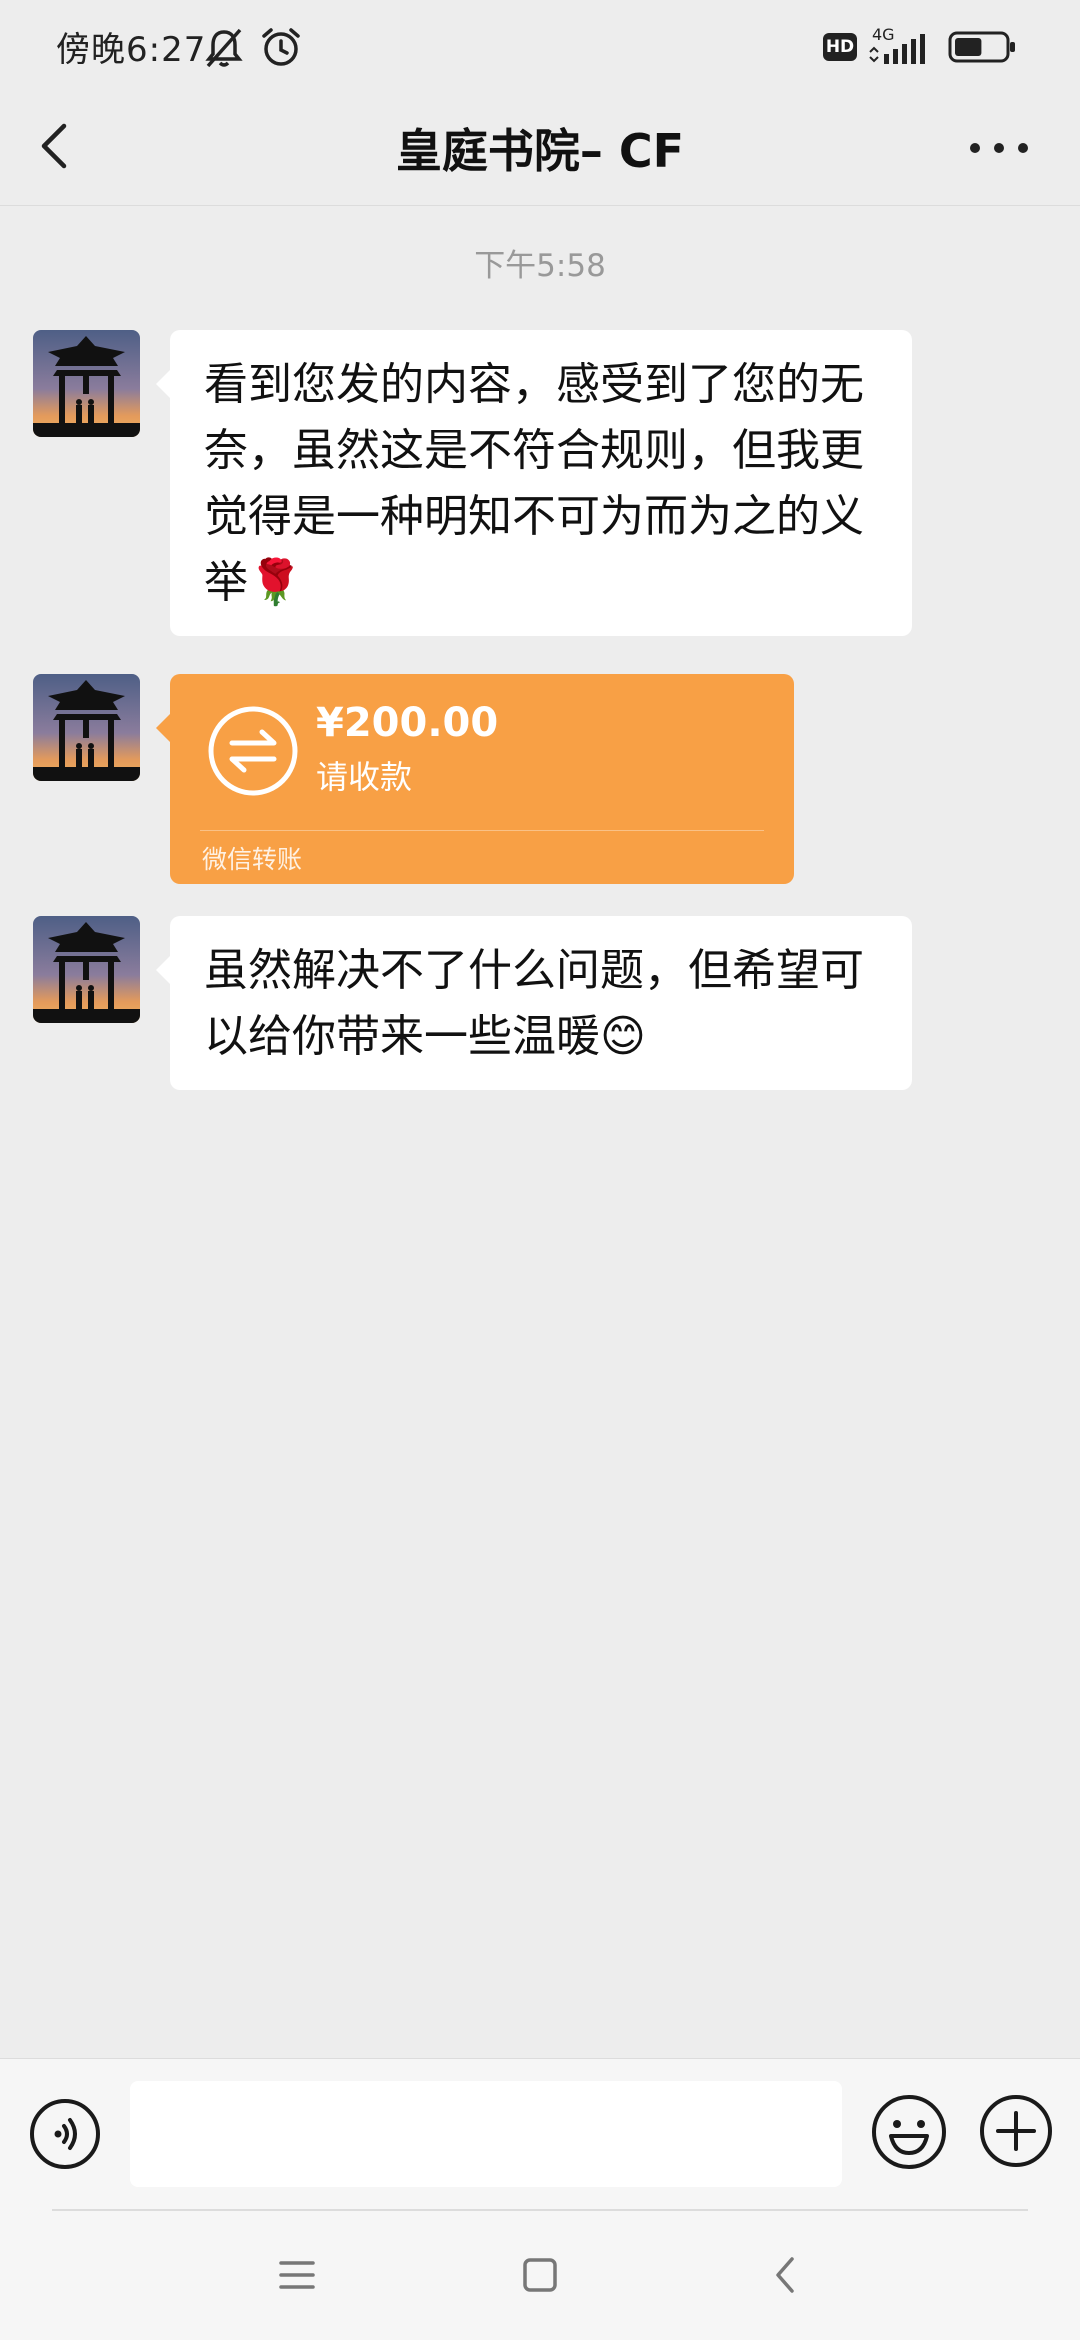 The width and height of the screenshot is (1080, 2340). I want to click on message-text: 虽然解决不了什么问题，但希望可以给你带来一些温暖, so click(534, 1003).